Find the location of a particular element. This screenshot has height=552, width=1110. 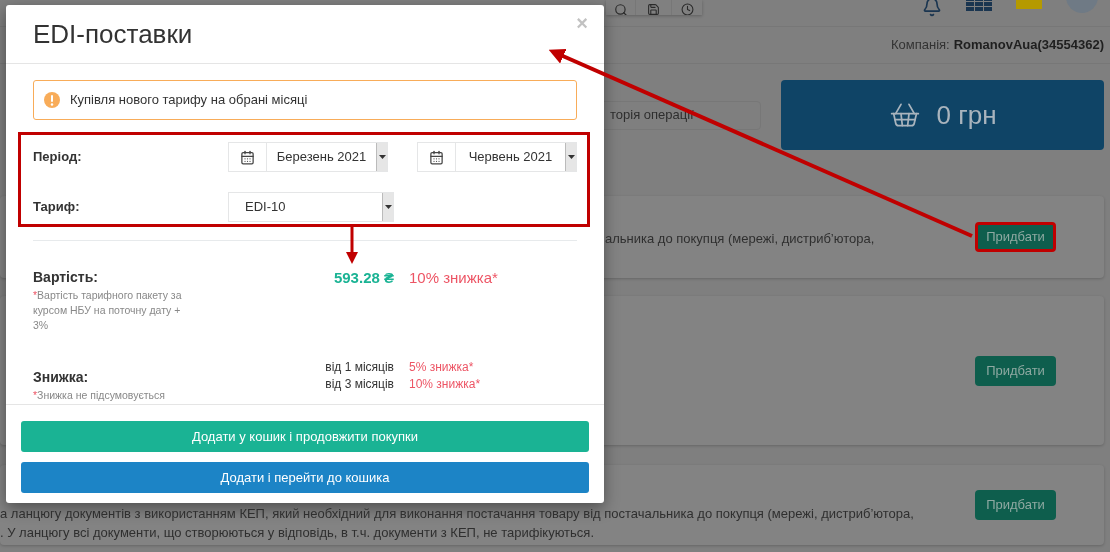

month-select: Червень 2021 is located at coordinates (496, 157).